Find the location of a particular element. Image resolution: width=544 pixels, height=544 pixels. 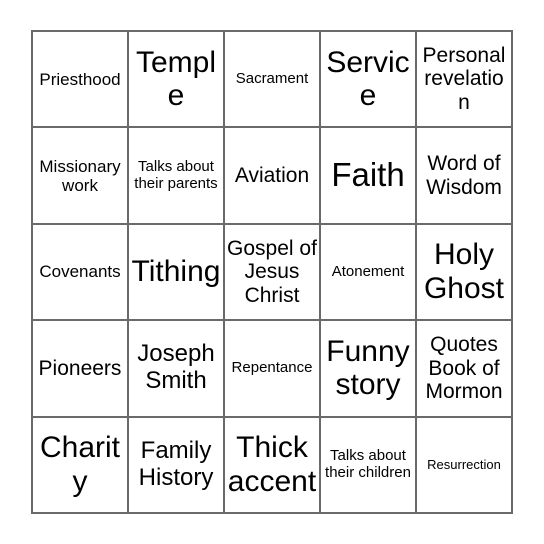

bingo-cell: Aviation is located at coordinates (272, 175).